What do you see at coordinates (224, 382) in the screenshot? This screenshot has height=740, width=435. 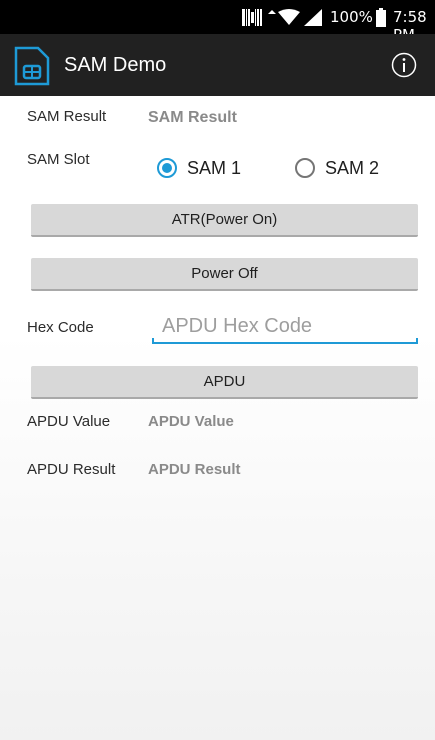 I see `apdu-button: APDU` at bounding box center [224, 382].